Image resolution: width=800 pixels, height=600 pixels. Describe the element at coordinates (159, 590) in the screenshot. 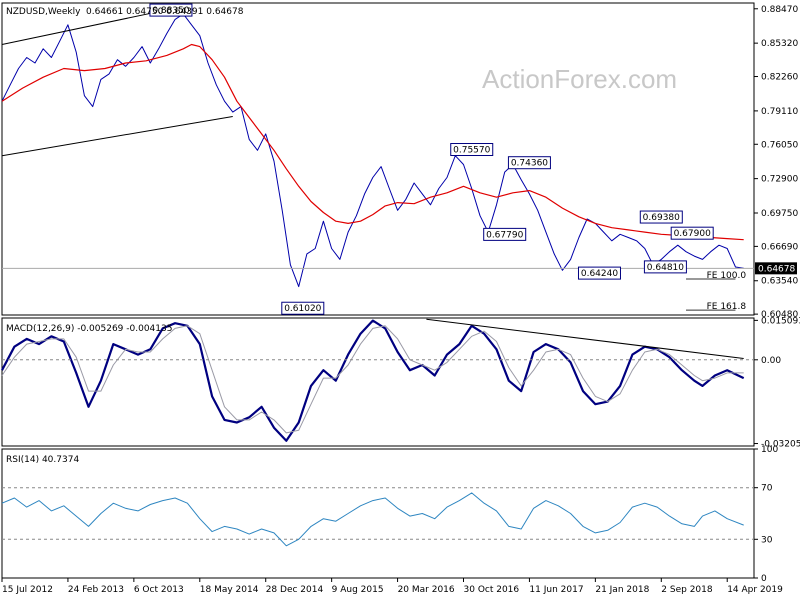

I see `x-tick-label: 6 Oct 2013` at that location.